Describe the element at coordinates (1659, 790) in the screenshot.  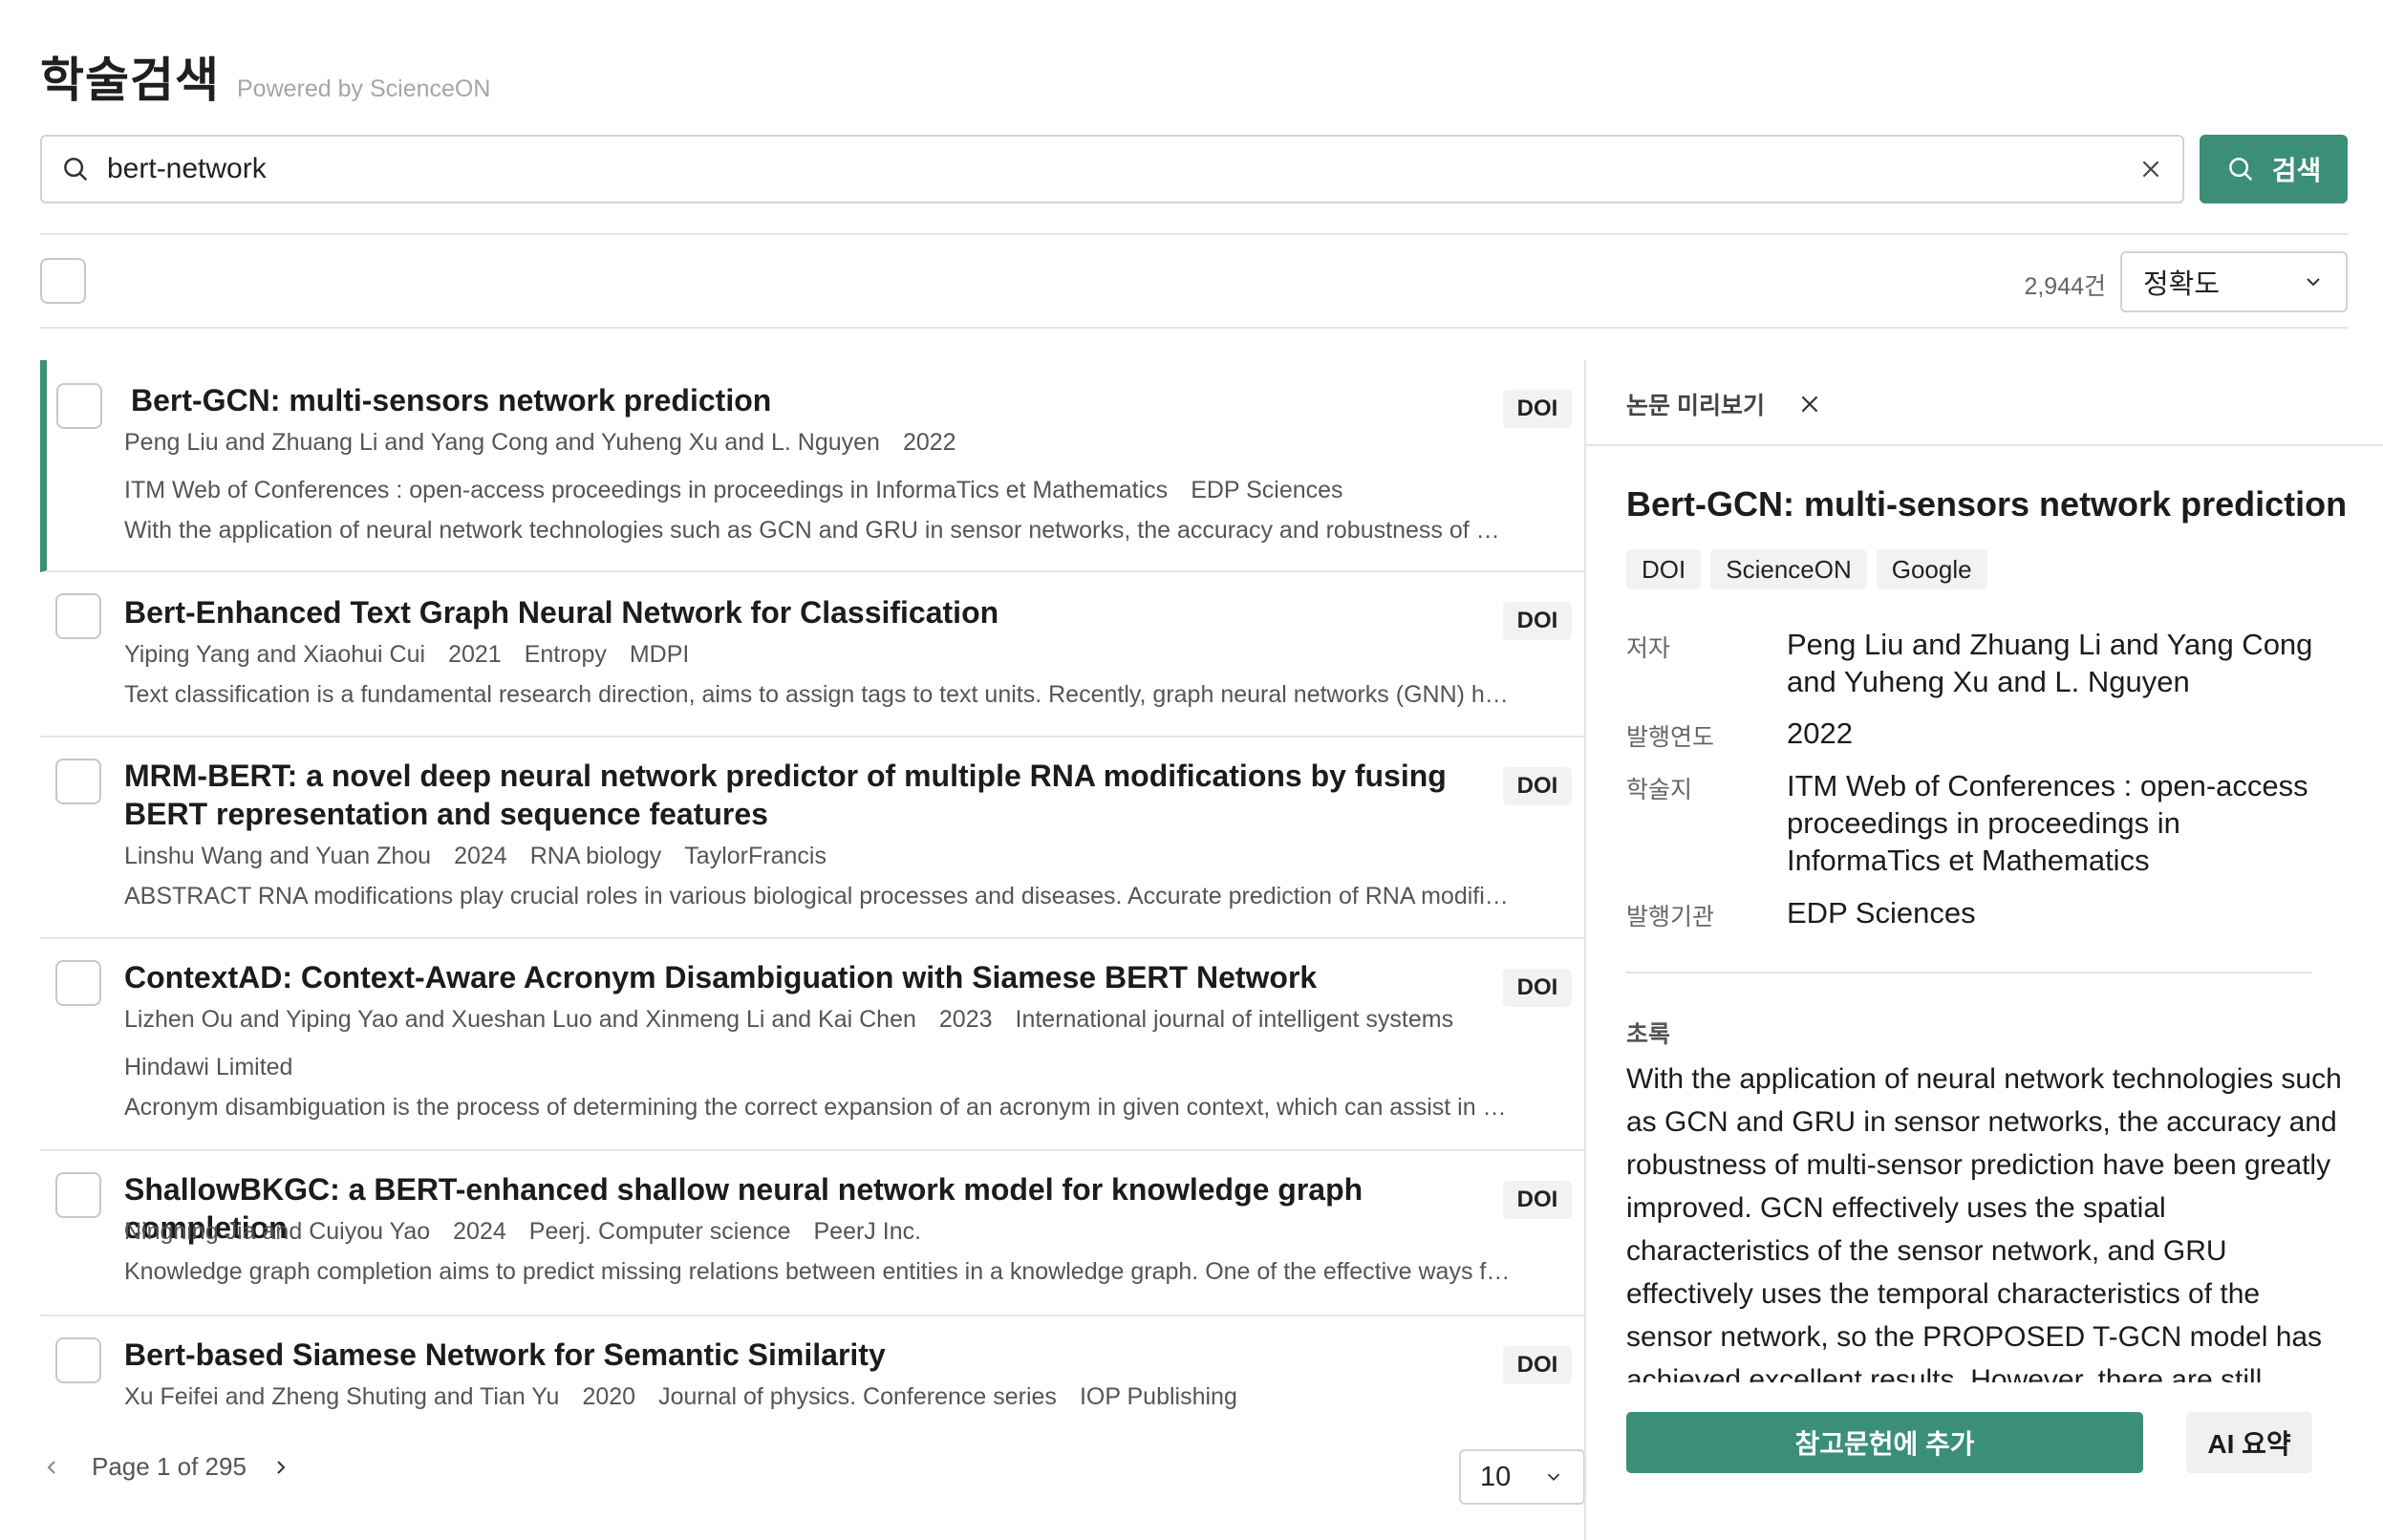
I see `journal-label: 학술지` at that location.